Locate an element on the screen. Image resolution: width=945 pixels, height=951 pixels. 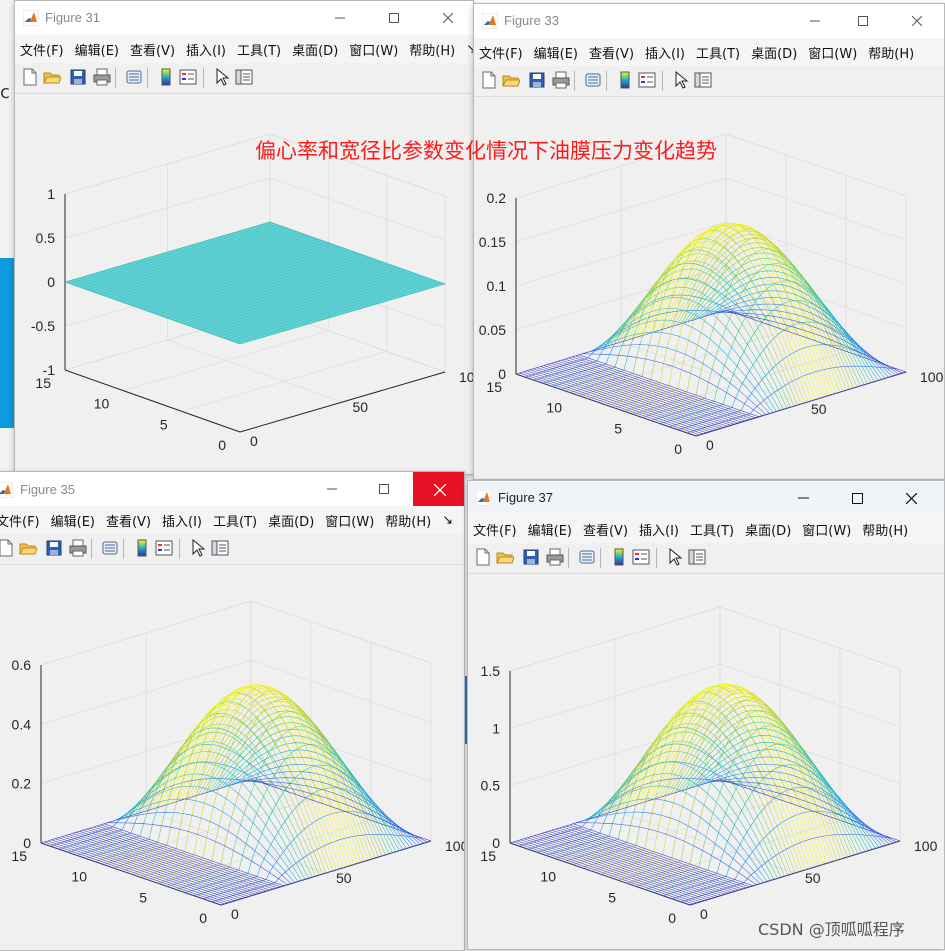
y-axis-line is located at coordinates (152, 401).